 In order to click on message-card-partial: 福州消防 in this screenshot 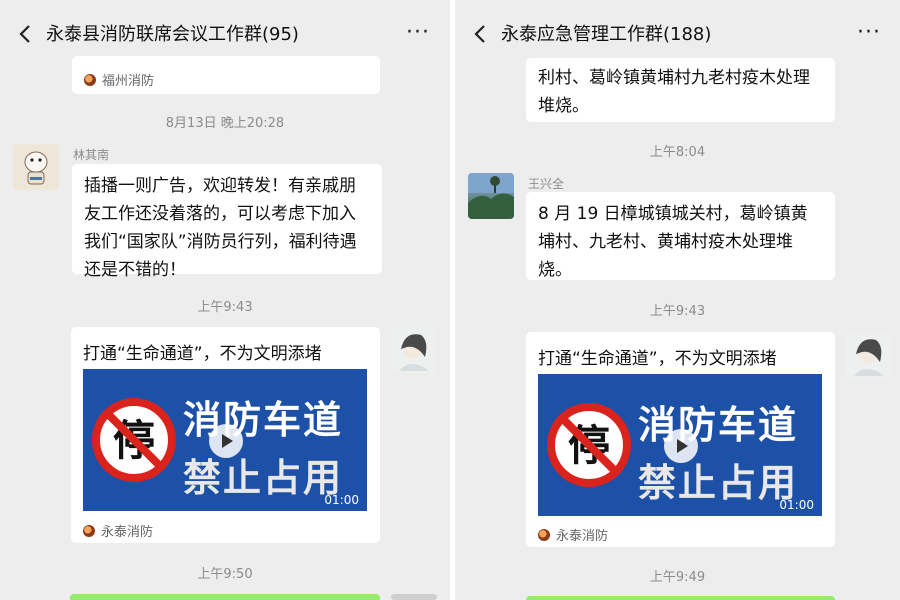, I will do `click(226, 75)`.